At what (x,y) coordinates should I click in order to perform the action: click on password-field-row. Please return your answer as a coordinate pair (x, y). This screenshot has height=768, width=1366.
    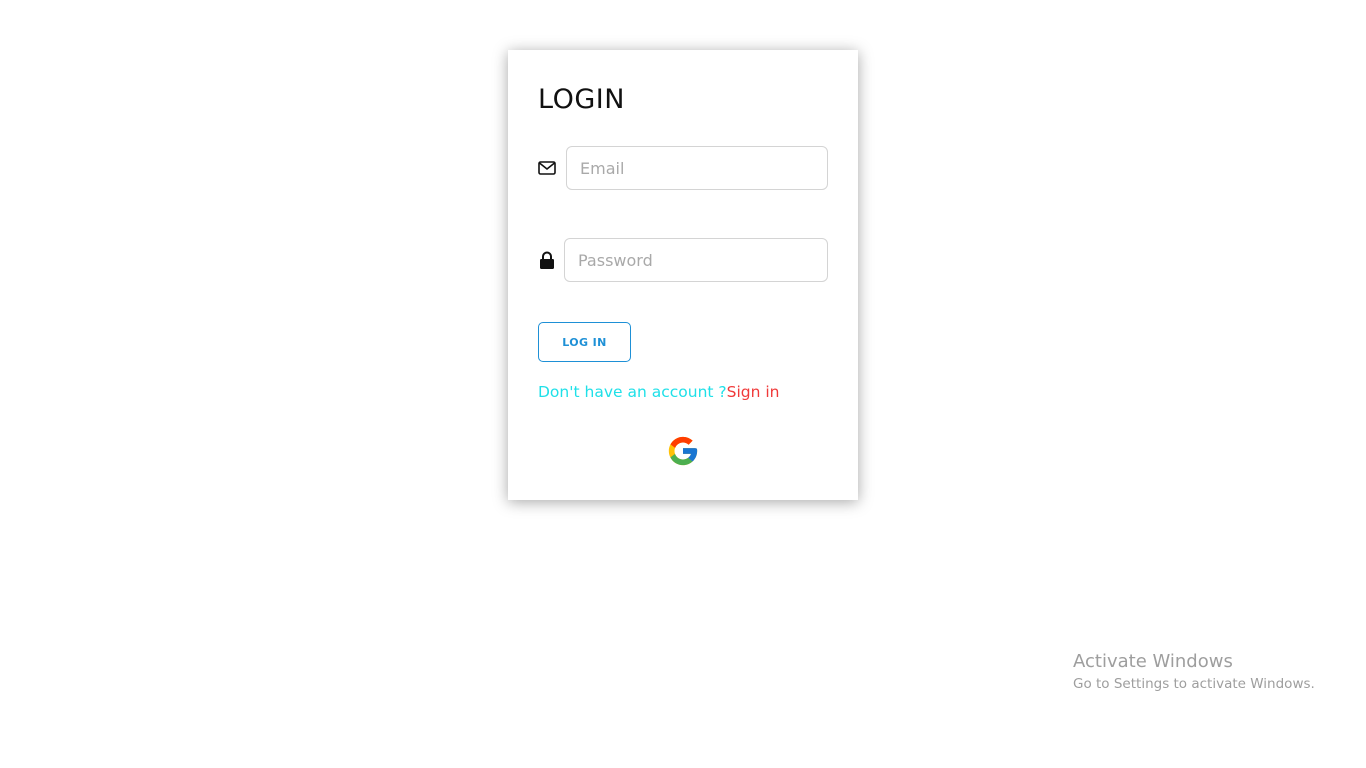
    Looking at the image, I should click on (683, 260).